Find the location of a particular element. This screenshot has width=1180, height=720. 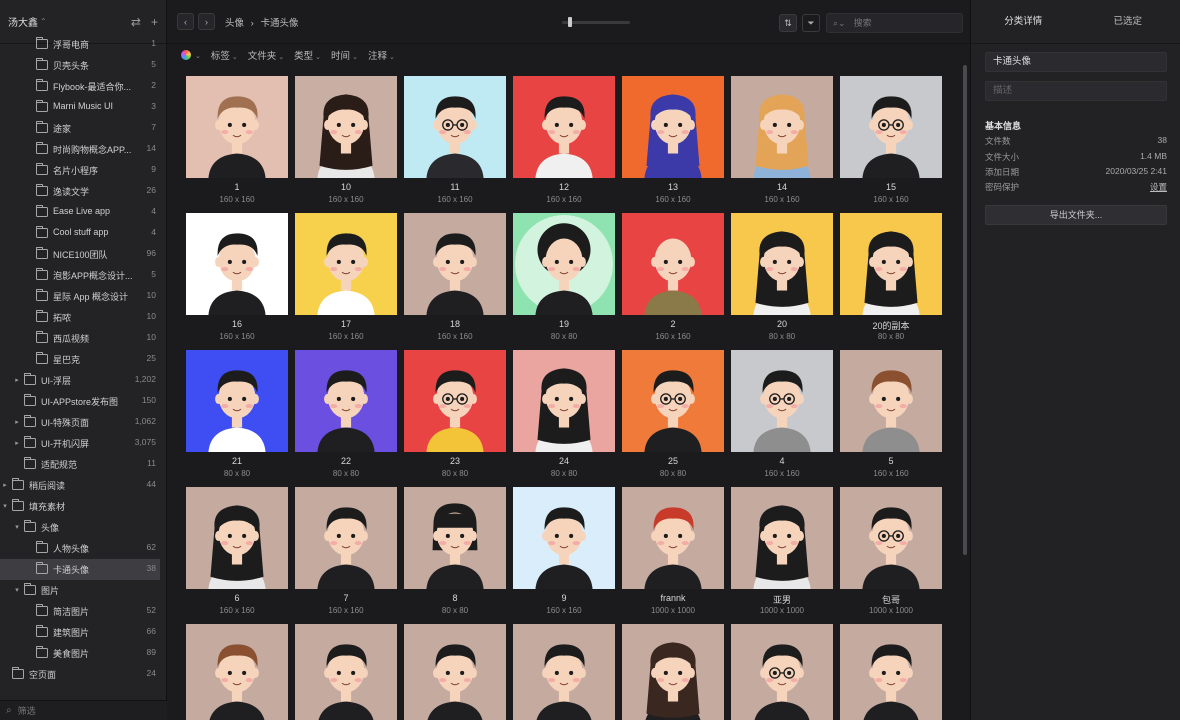

sidebar-item: ▾ 图片 is located at coordinates (80, 590).